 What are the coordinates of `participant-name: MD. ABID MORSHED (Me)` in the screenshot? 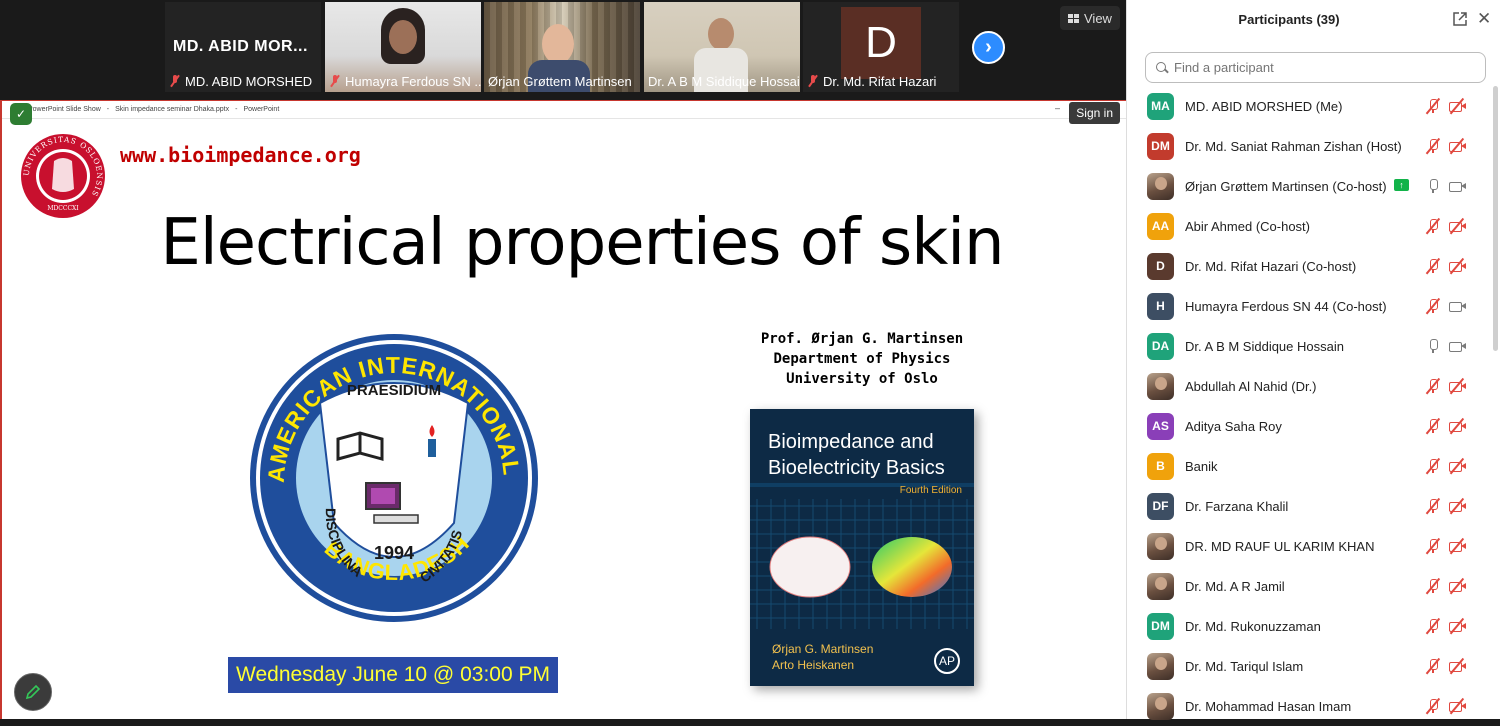 It's located at (1264, 106).